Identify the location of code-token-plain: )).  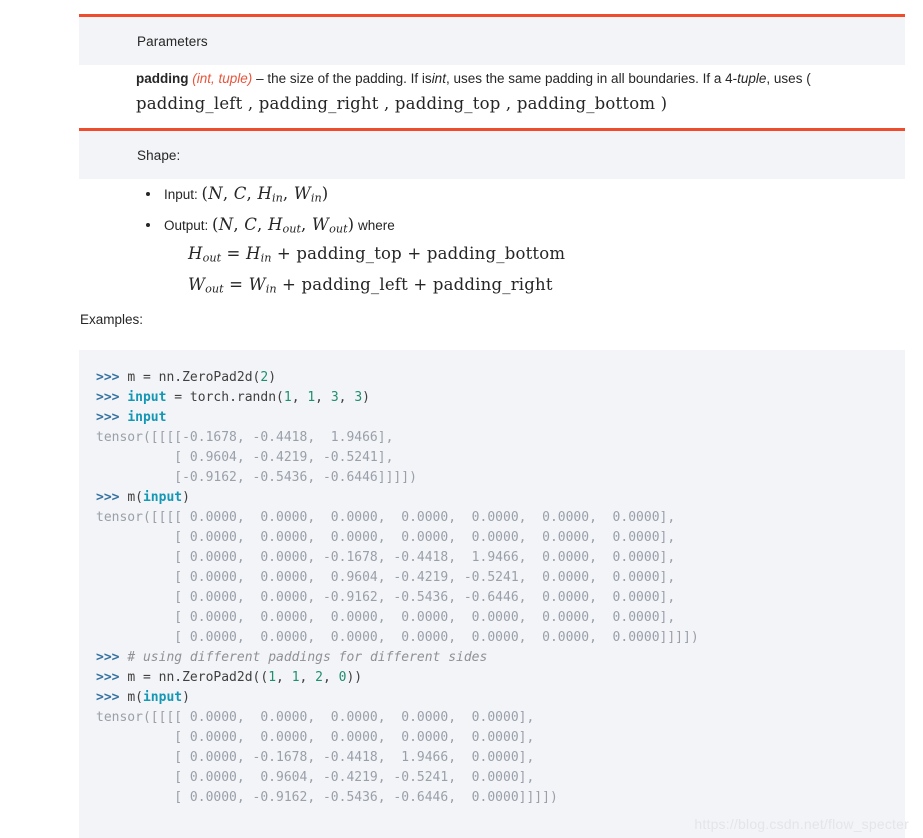
(354, 677).